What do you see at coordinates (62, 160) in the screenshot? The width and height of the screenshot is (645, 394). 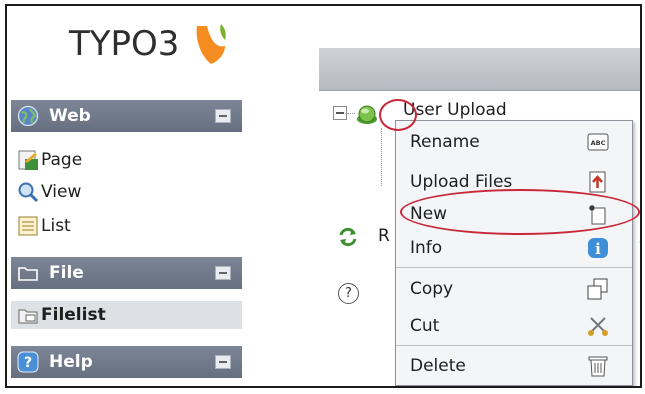 I see `module-item-label: Page` at bounding box center [62, 160].